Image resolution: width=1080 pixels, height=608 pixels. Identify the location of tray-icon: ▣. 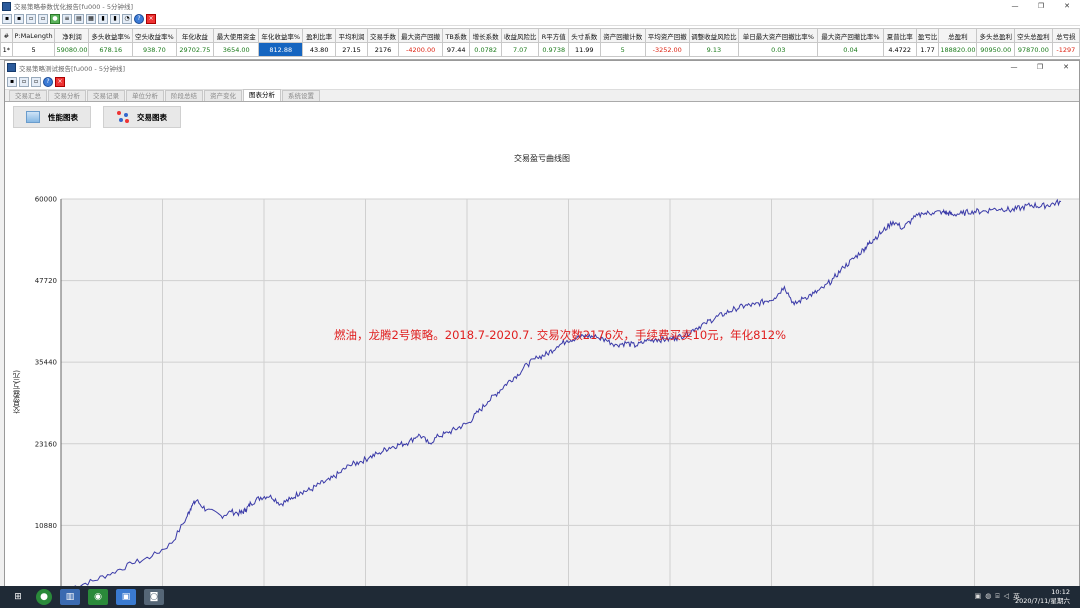
(978, 597).